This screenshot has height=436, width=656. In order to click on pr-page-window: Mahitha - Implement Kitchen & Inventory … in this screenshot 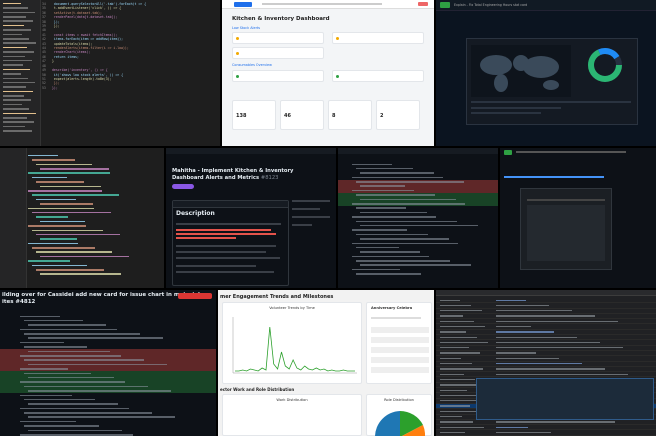, I will do `click(251, 218)`.